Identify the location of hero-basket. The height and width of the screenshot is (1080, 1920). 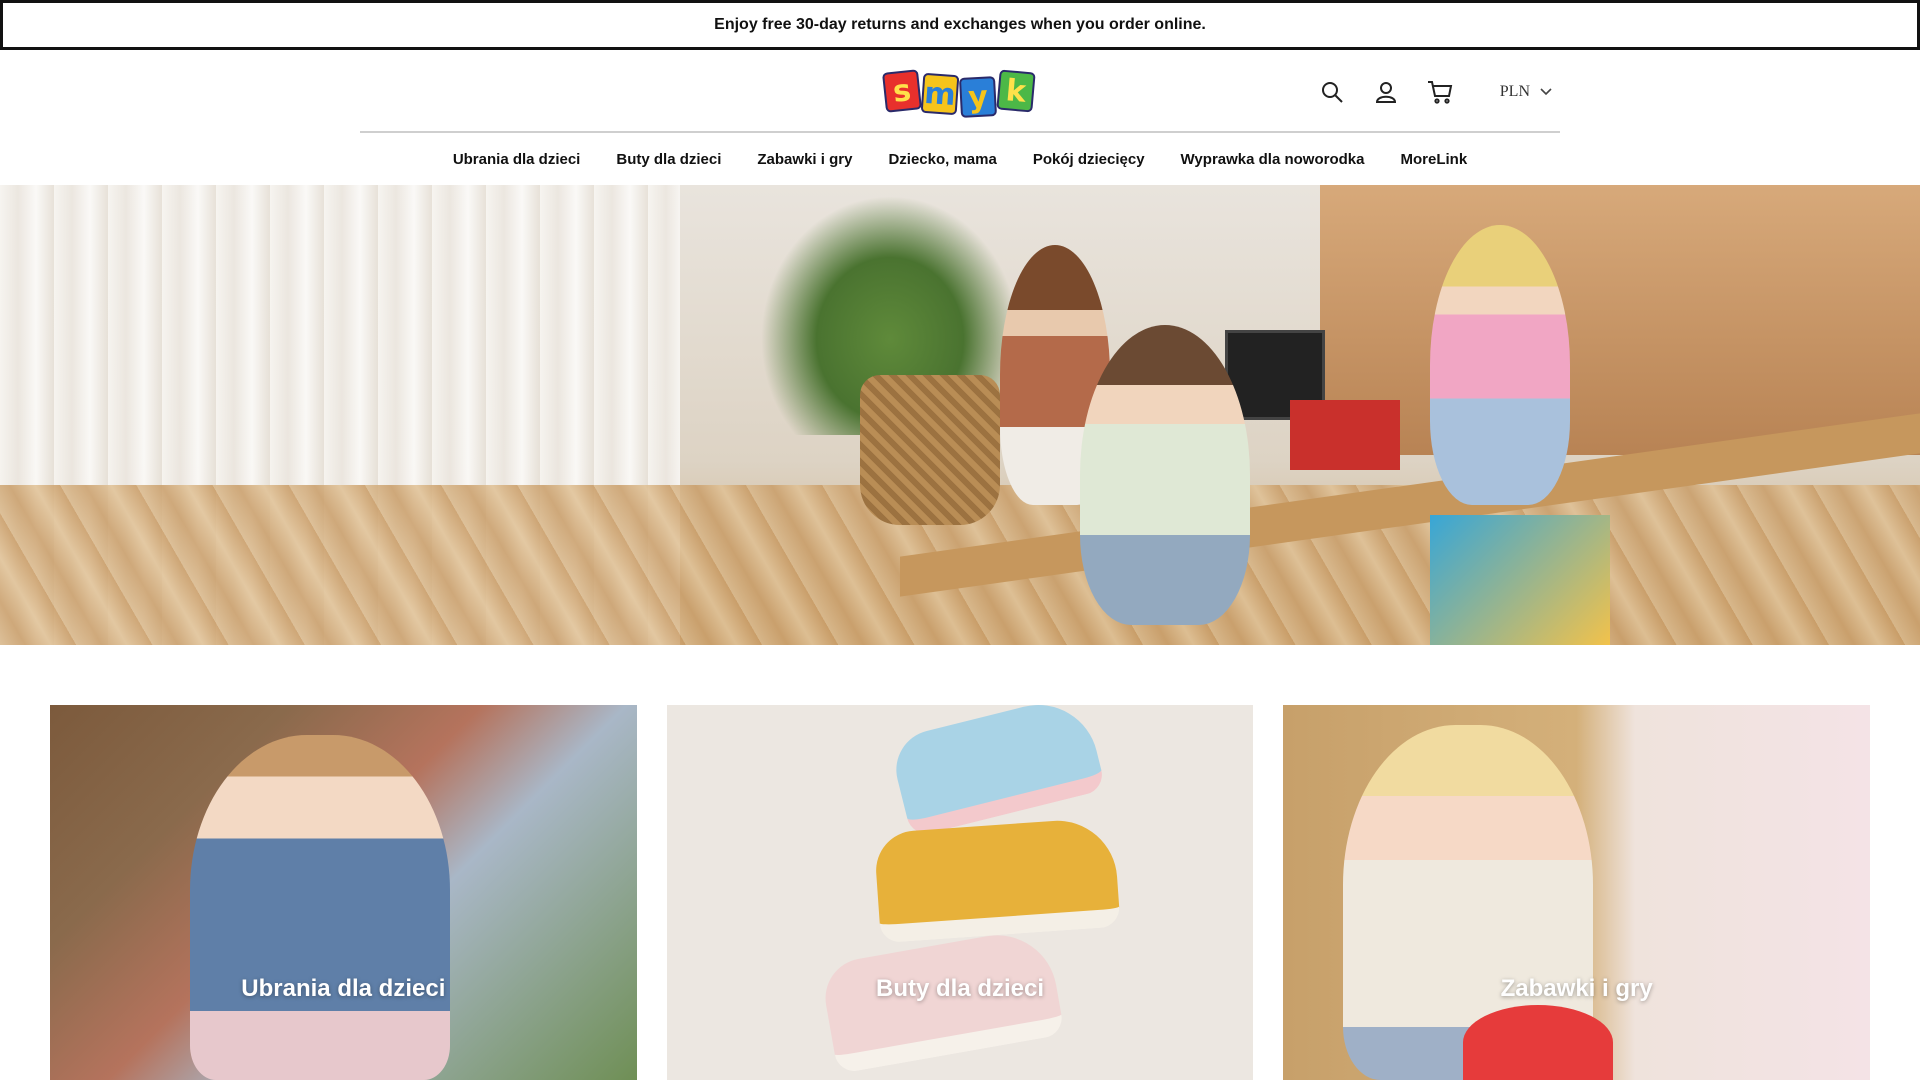
(930, 450).